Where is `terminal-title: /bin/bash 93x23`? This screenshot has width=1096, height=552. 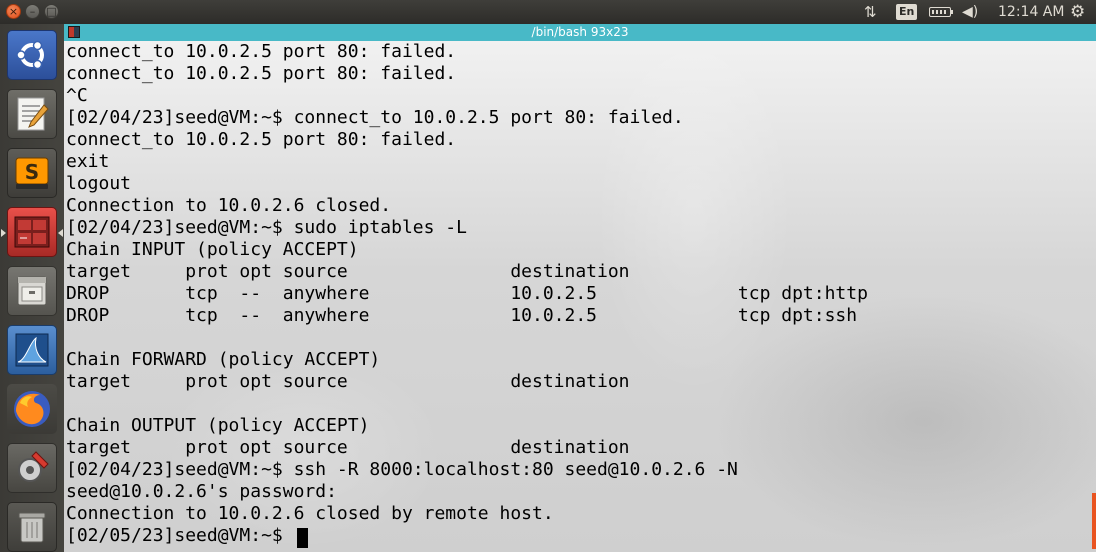
terminal-title: /bin/bash 93x23 is located at coordinates (580, 32).